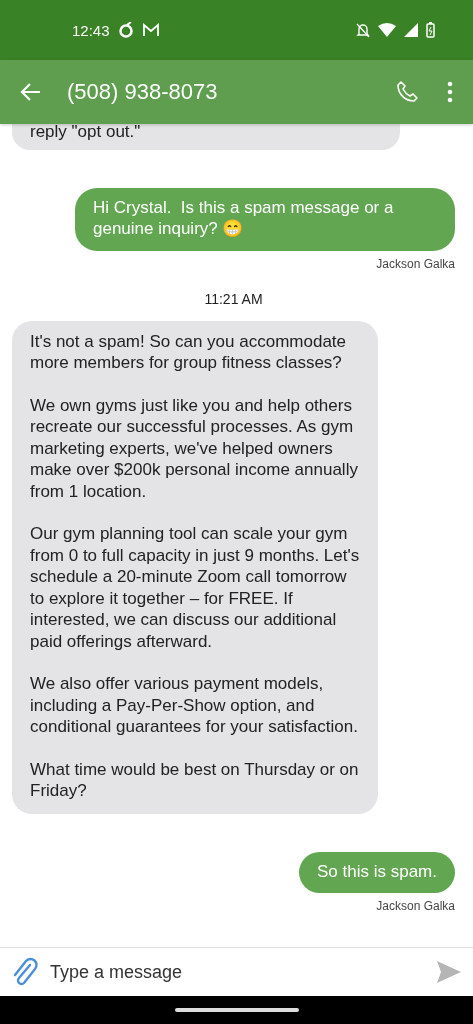 The image size is (473, 1024). Describe the element at coordinates (407, 92) in the screenshot. I see `phone-icon` at that location.